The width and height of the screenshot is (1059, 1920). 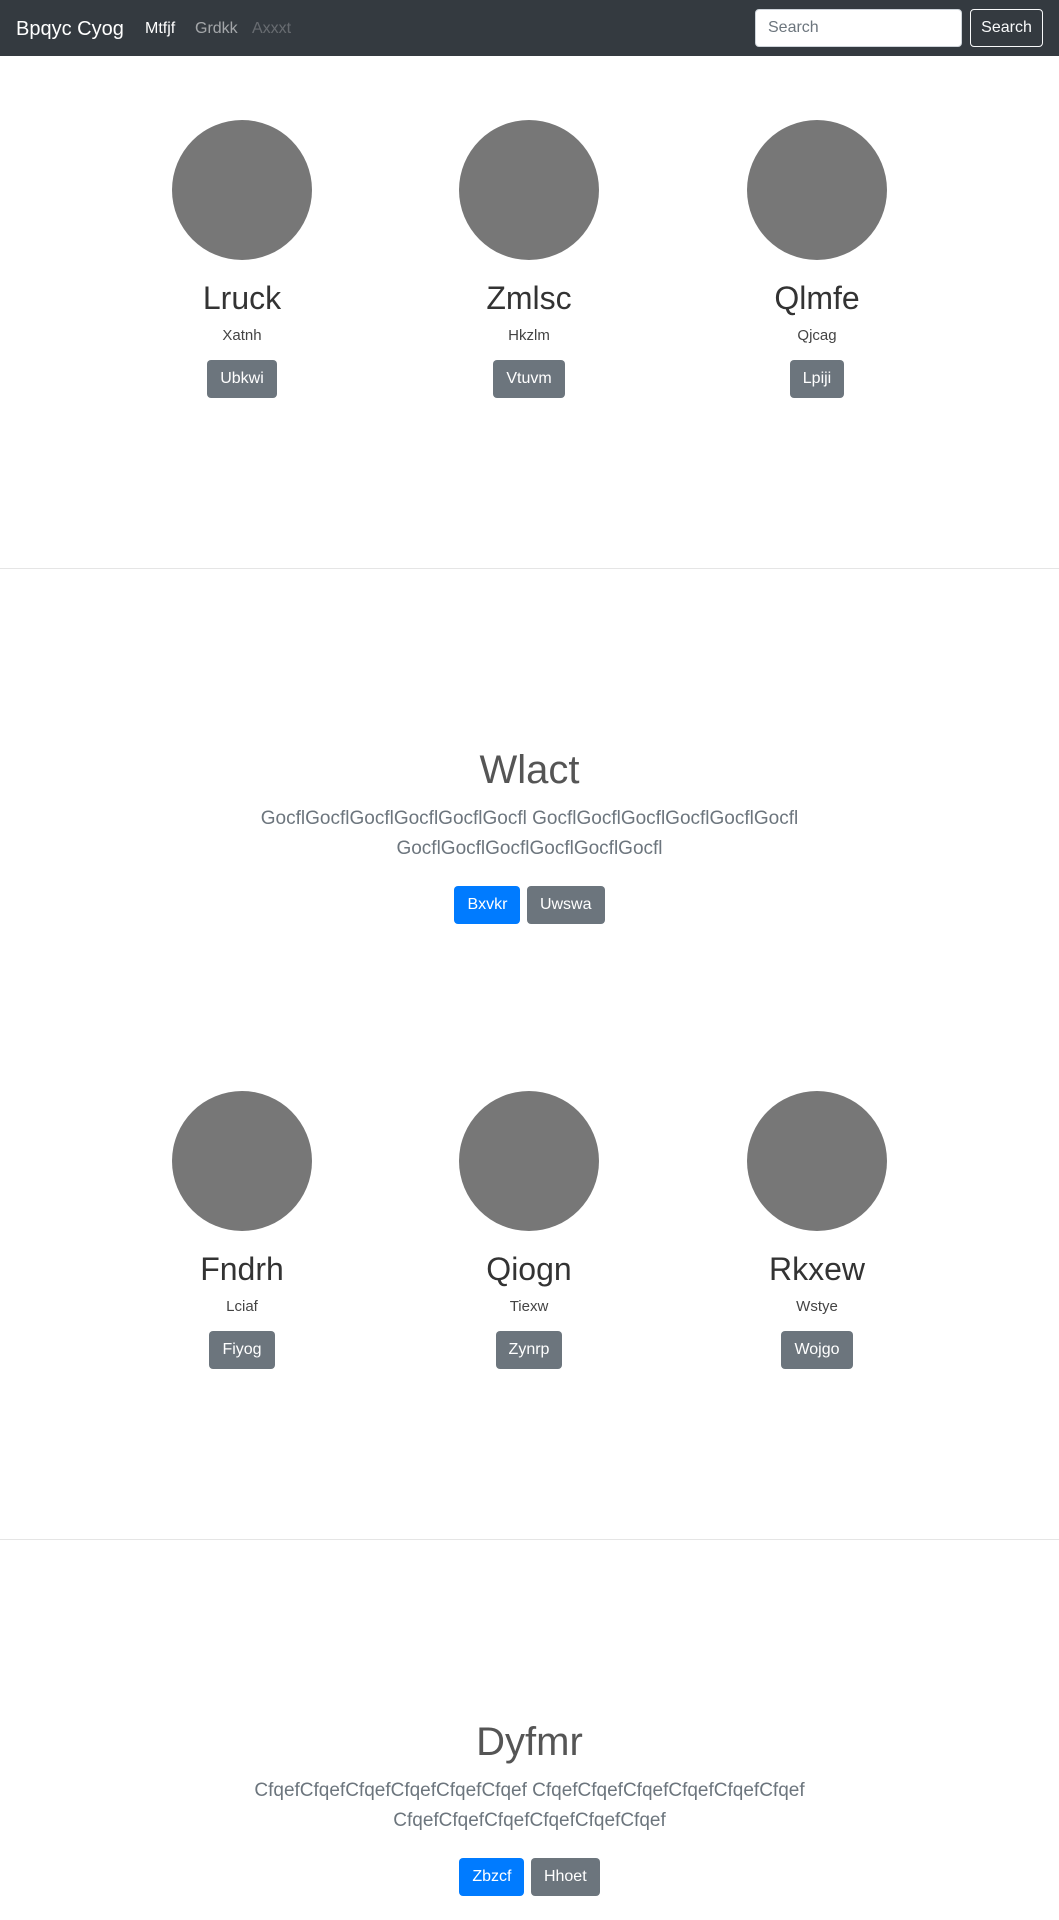 I want to click on profile-subtitle: Xatnh, so click(x=242, y=335).